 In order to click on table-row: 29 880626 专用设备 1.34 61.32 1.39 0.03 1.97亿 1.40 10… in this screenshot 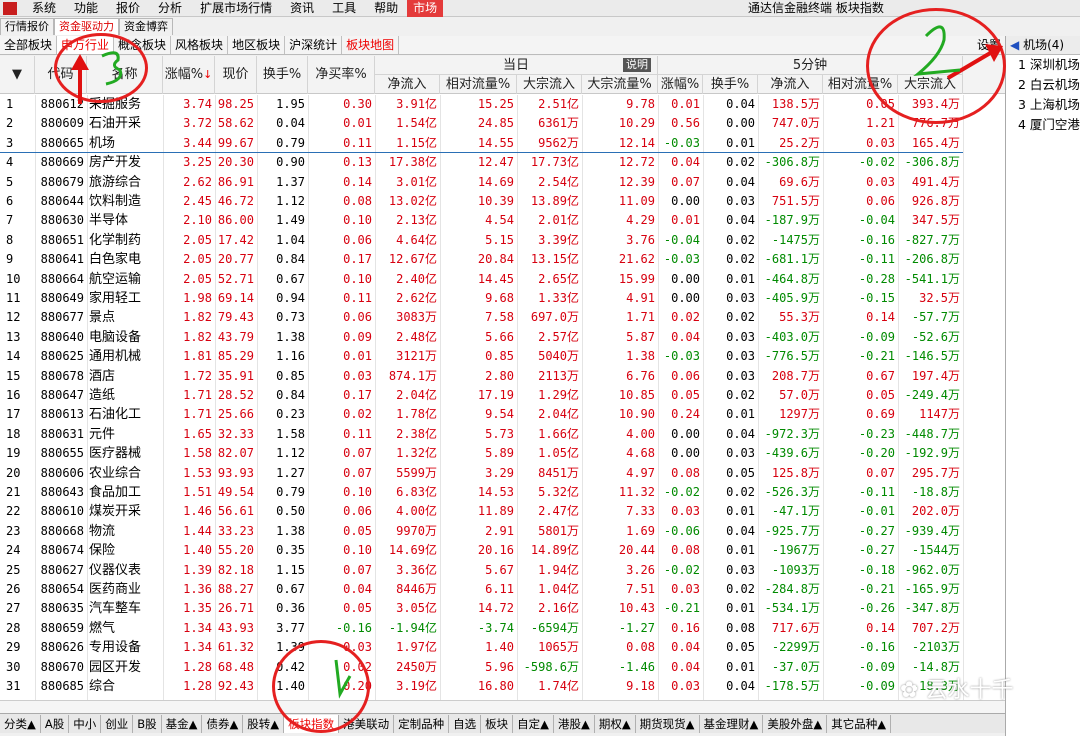, I will do `click(481, 647)`.